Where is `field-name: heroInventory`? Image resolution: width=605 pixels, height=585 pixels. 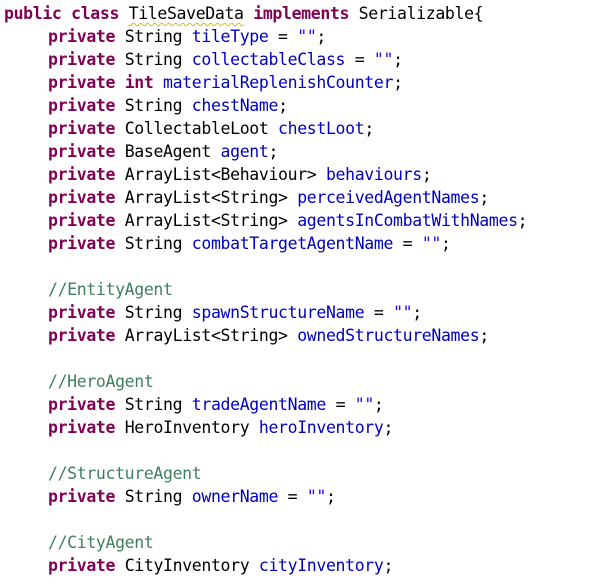 field-name: heroInventory is located at coordinates (321, 427).